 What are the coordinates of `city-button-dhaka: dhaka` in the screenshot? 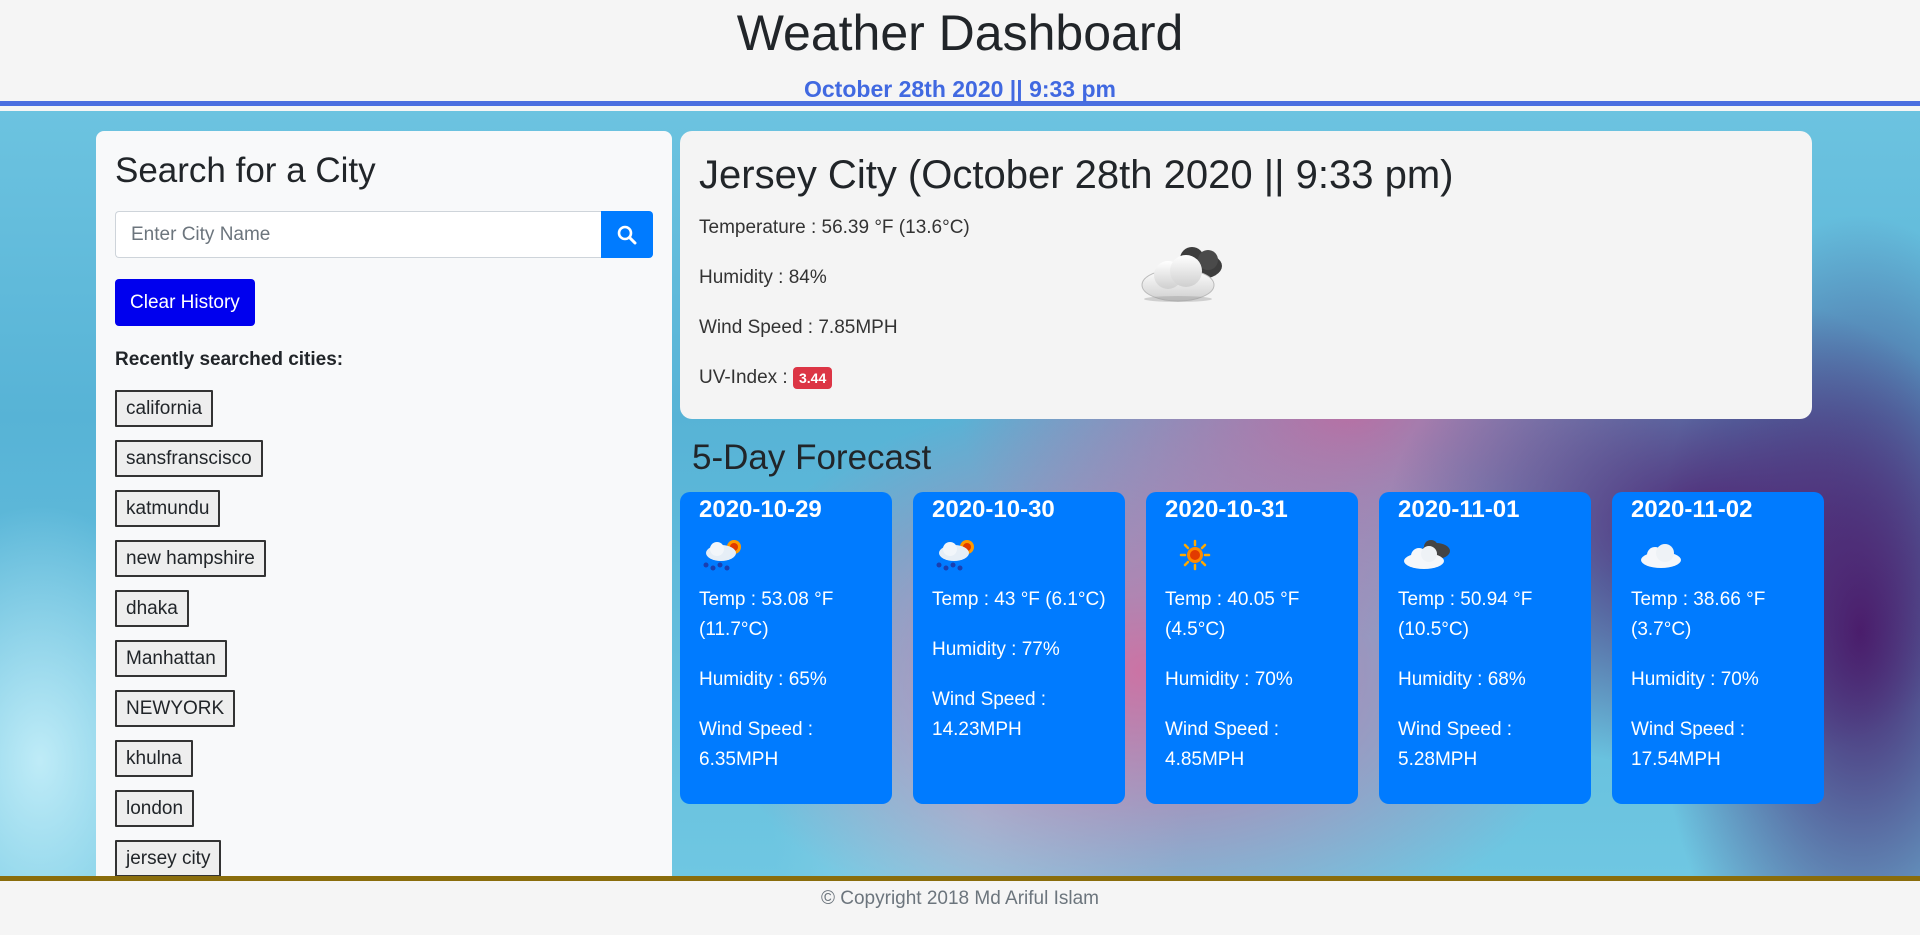 It's located at (152, 608).